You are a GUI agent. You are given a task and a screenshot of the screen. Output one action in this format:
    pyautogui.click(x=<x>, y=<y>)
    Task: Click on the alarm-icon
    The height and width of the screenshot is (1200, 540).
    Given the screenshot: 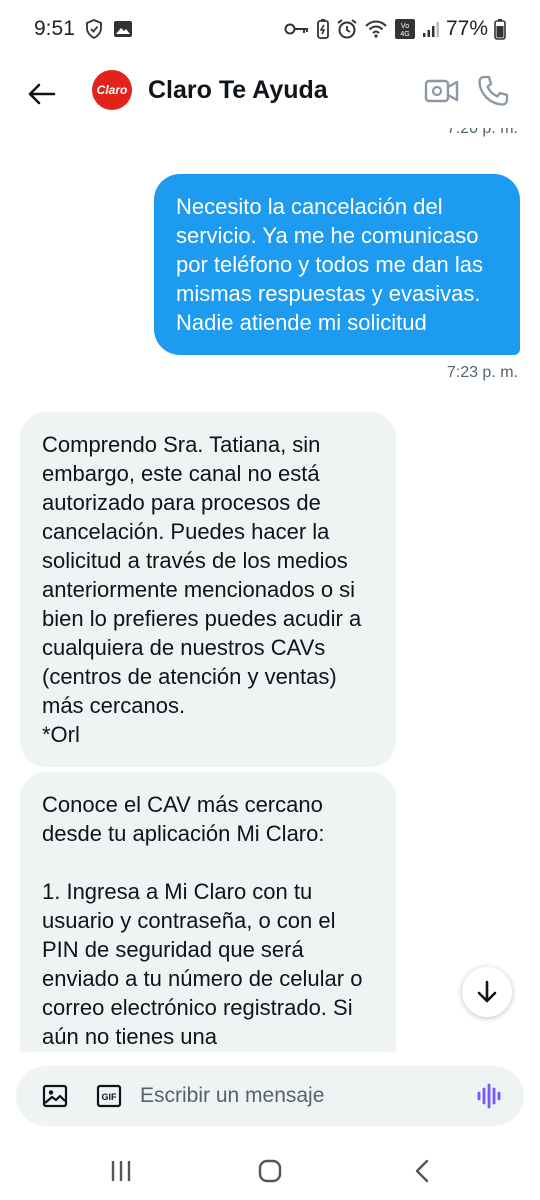 What is the action you would take?
    pyautogui.click(x=347, y=29)
    